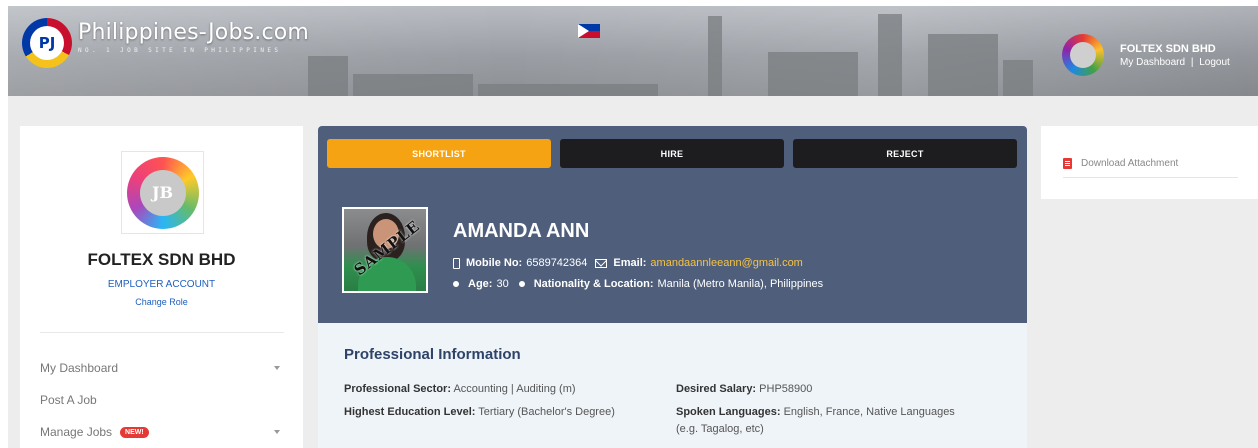 Image resolution: width=1258 pixels, height=448 pixels. I want to click on candidate-name: AMANDA ANN, so click(521, 231).